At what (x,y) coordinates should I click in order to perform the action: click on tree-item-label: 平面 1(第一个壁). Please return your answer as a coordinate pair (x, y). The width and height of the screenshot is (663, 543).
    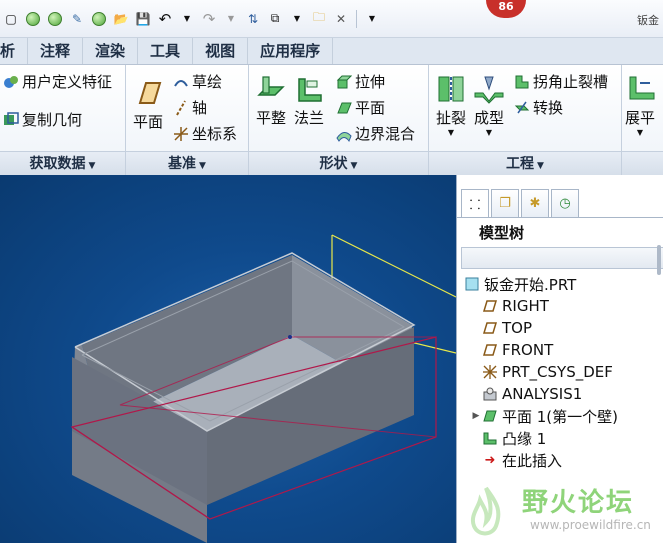
    Looking at the image, I should click on (560, 416).